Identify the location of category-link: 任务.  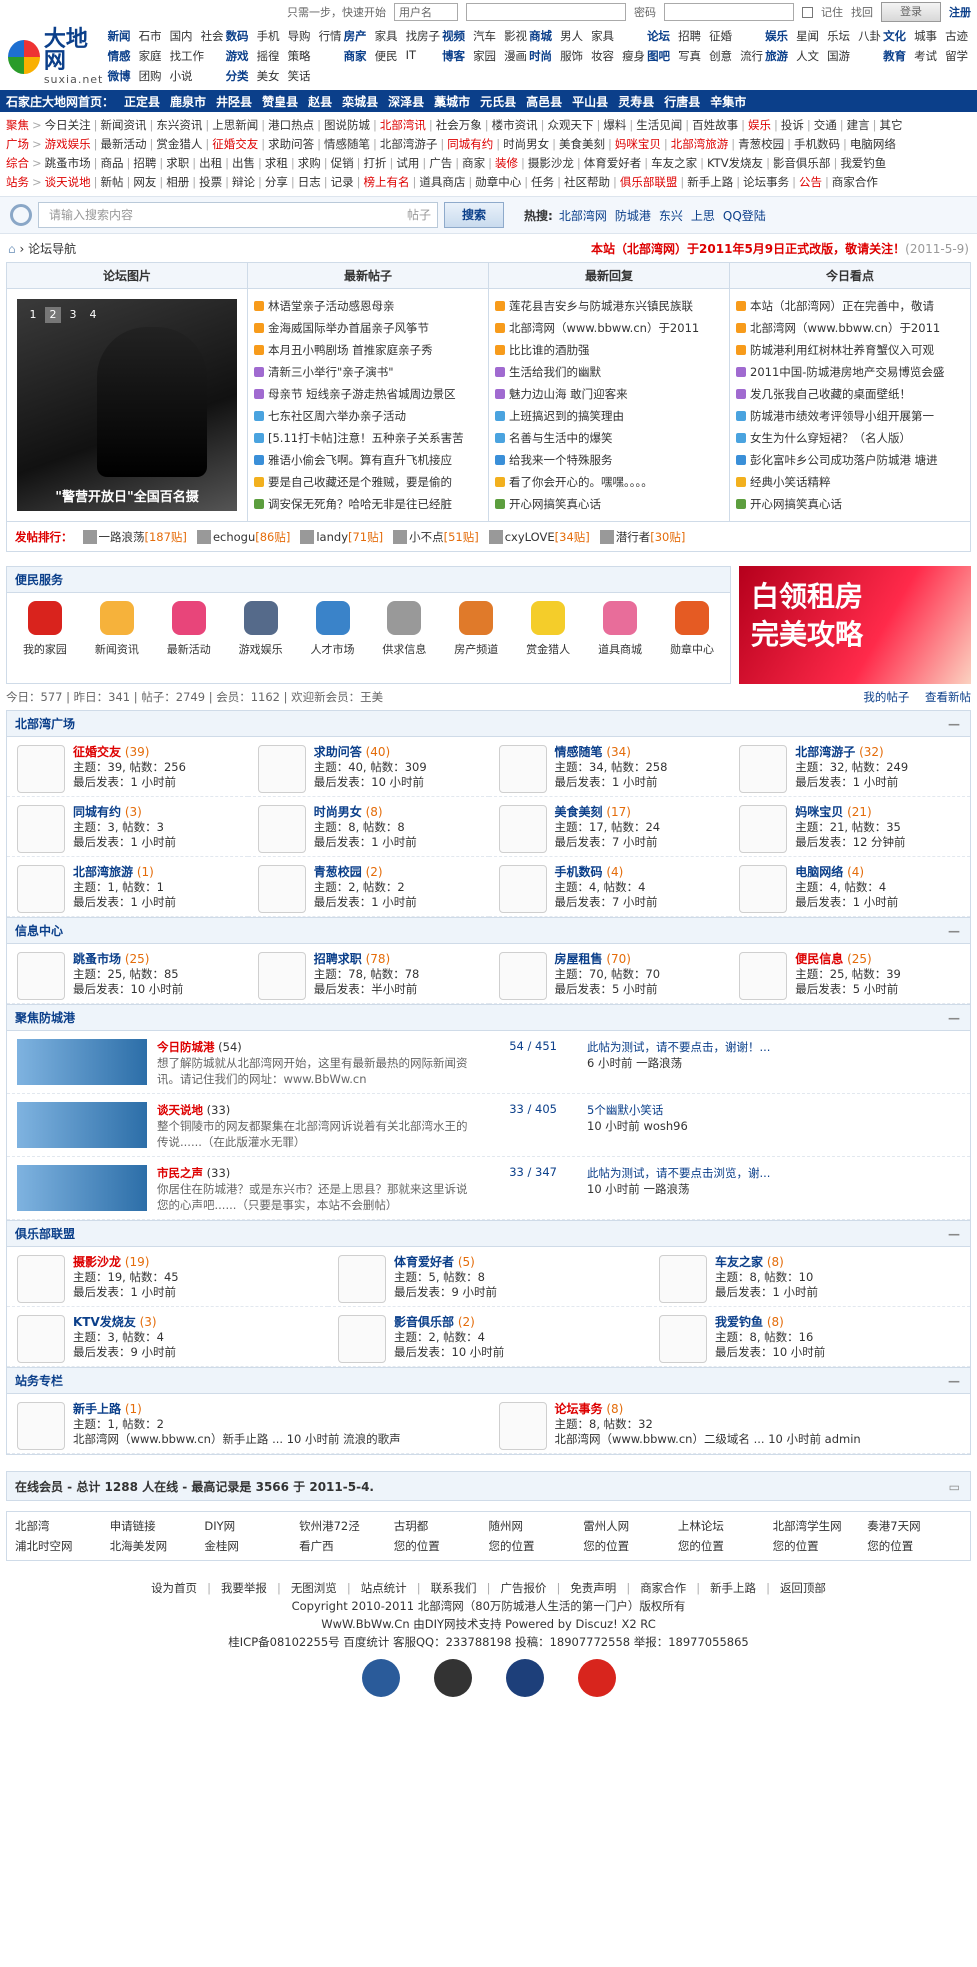
(542, 182).